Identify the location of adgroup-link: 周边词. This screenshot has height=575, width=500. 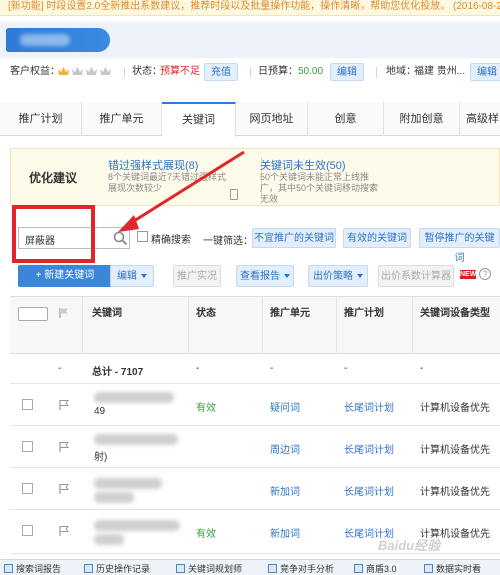
(285, 448).